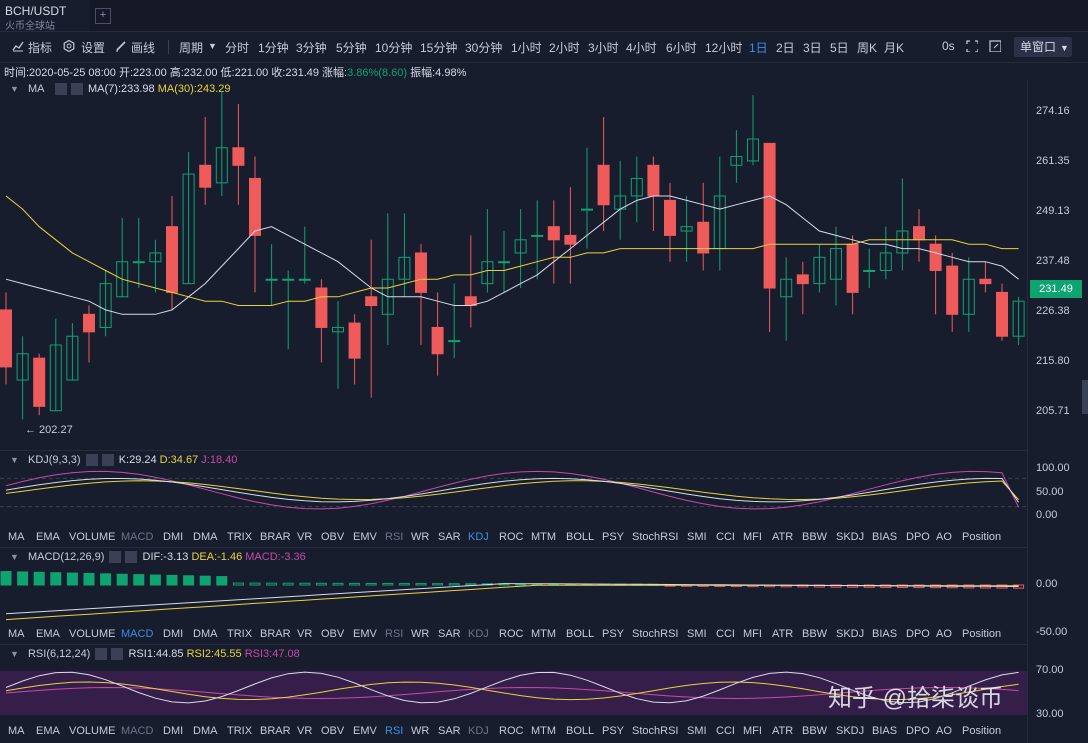  I want to click on period-5: 15分钟, so click(438, 47).